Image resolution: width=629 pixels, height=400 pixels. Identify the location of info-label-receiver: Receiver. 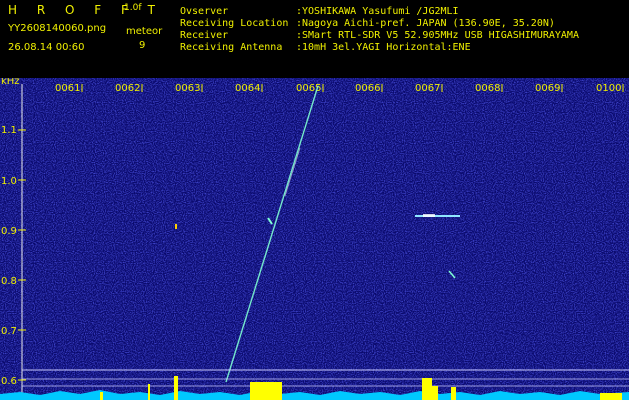
(204, 35).